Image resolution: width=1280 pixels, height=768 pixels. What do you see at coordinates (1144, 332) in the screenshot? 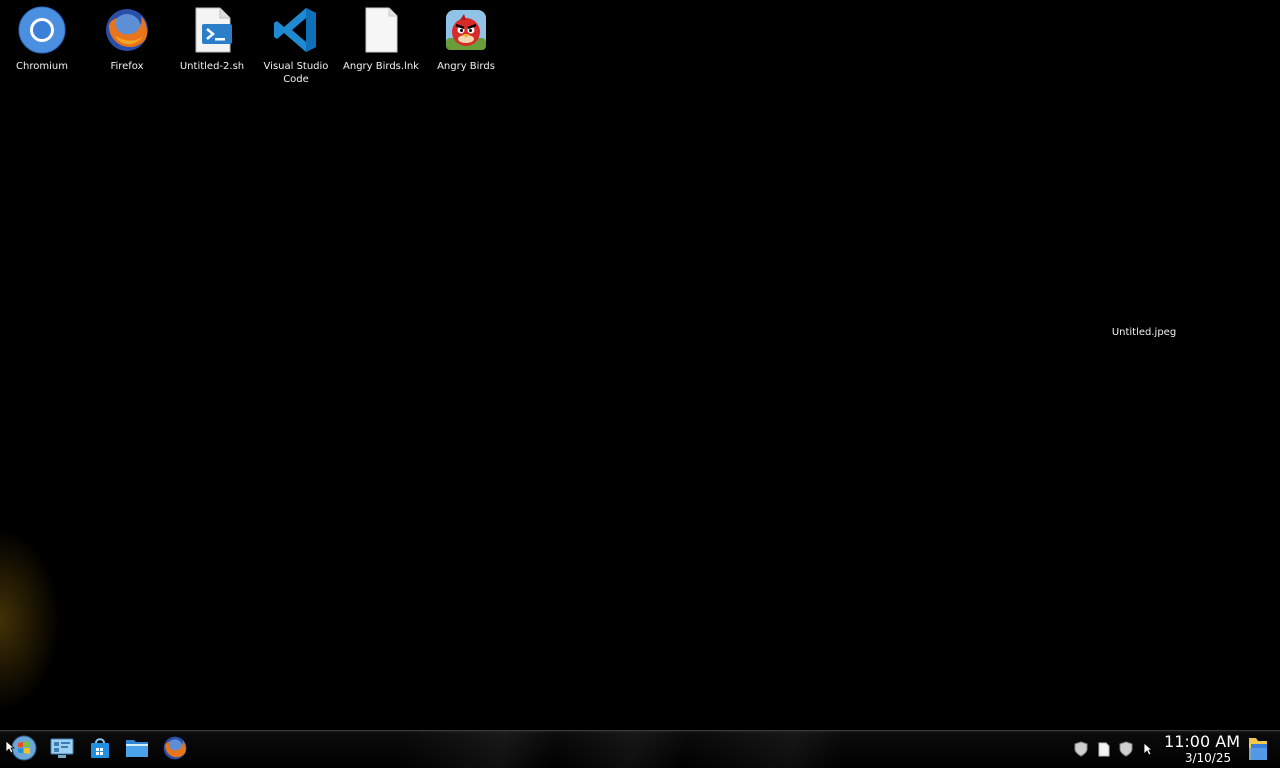
I see `desktop-file-untitled-jpeg: Untitled.jpeg` at bounding box center [1144, 332].